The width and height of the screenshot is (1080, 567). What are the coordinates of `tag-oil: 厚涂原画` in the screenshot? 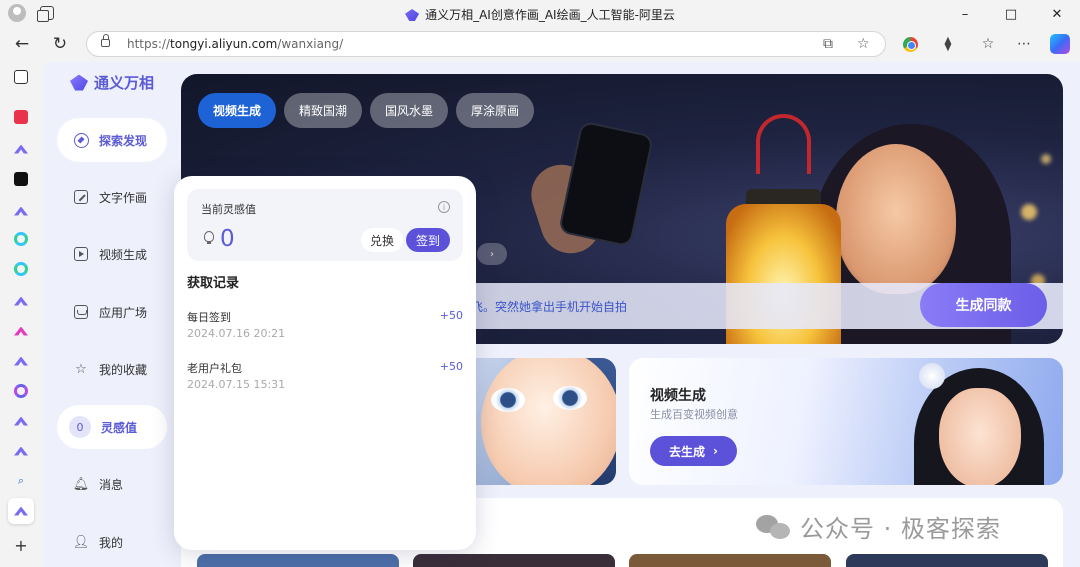 It's located at (495, 110).